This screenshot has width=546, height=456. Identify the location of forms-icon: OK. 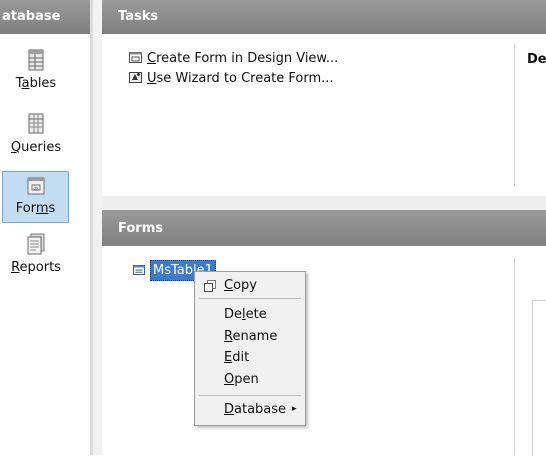
(36, 187).